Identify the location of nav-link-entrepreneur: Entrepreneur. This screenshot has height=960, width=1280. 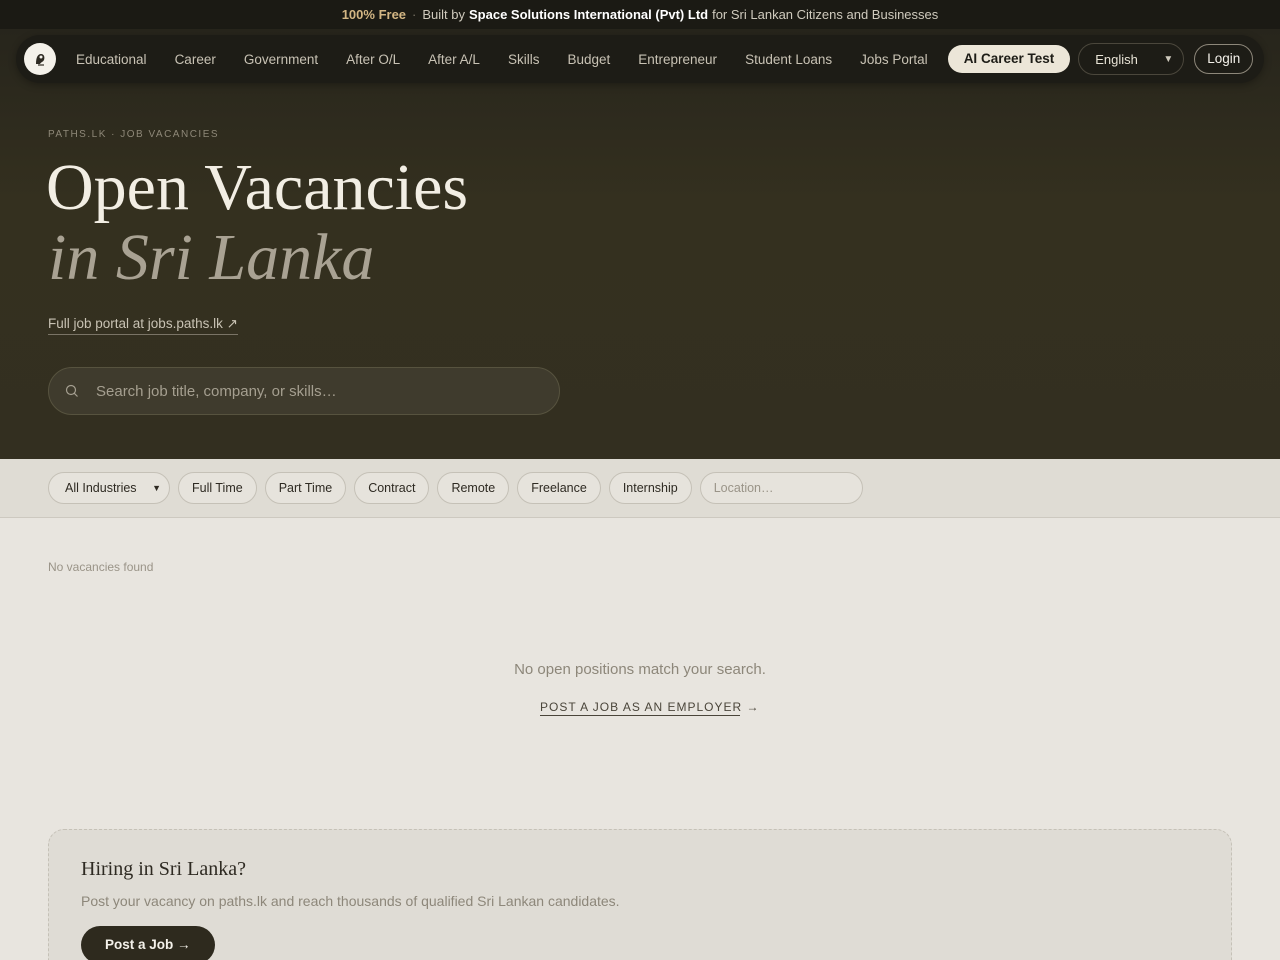
(677, 59).